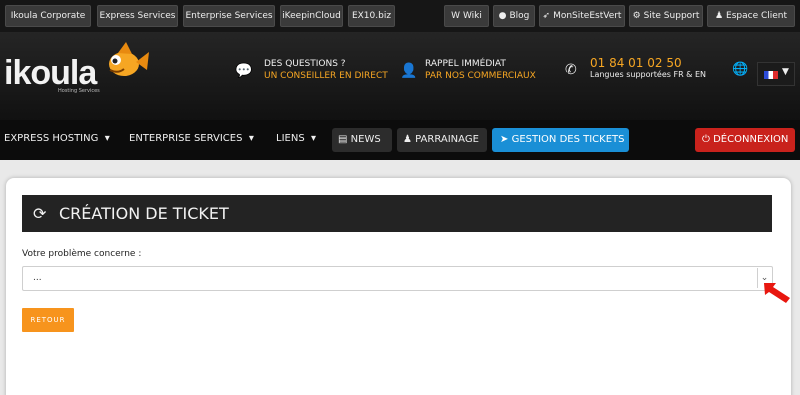 Image resolution: width=800 pixels, height=395 pixels. Describe the element at coordinates (504, 139) in the screenshot. I see `ticket-icon: ➤` at that location.